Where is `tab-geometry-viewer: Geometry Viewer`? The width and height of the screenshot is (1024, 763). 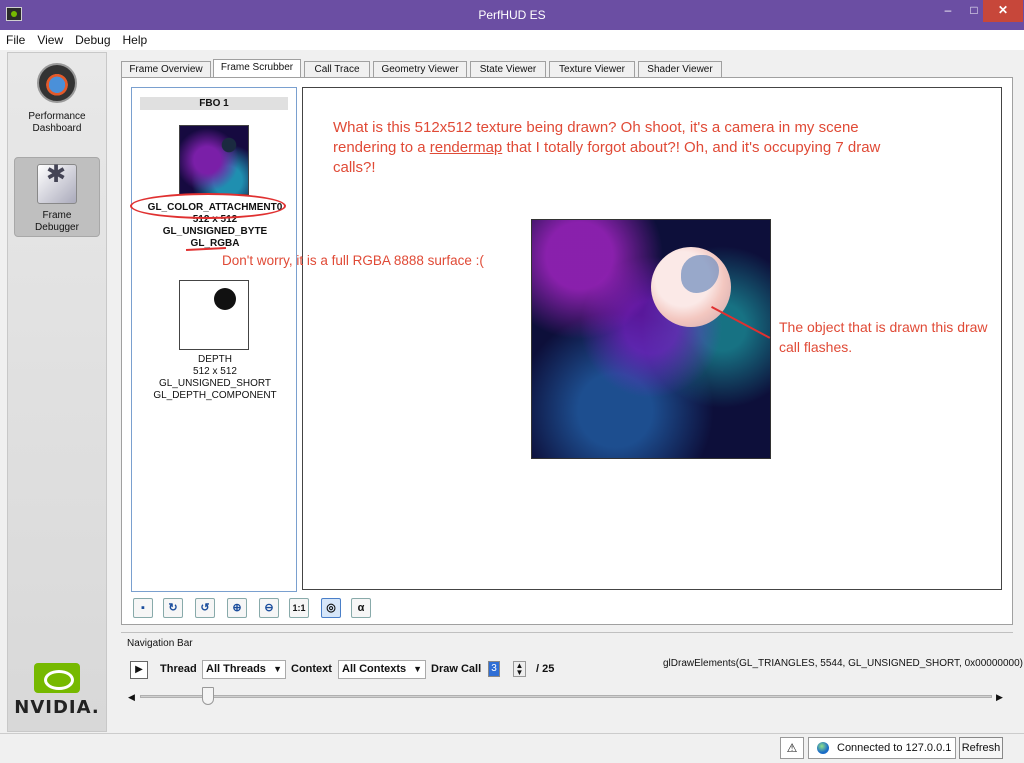 tab-geometry-viewer: Geometry Viewer is located at coordinates (420, 69).